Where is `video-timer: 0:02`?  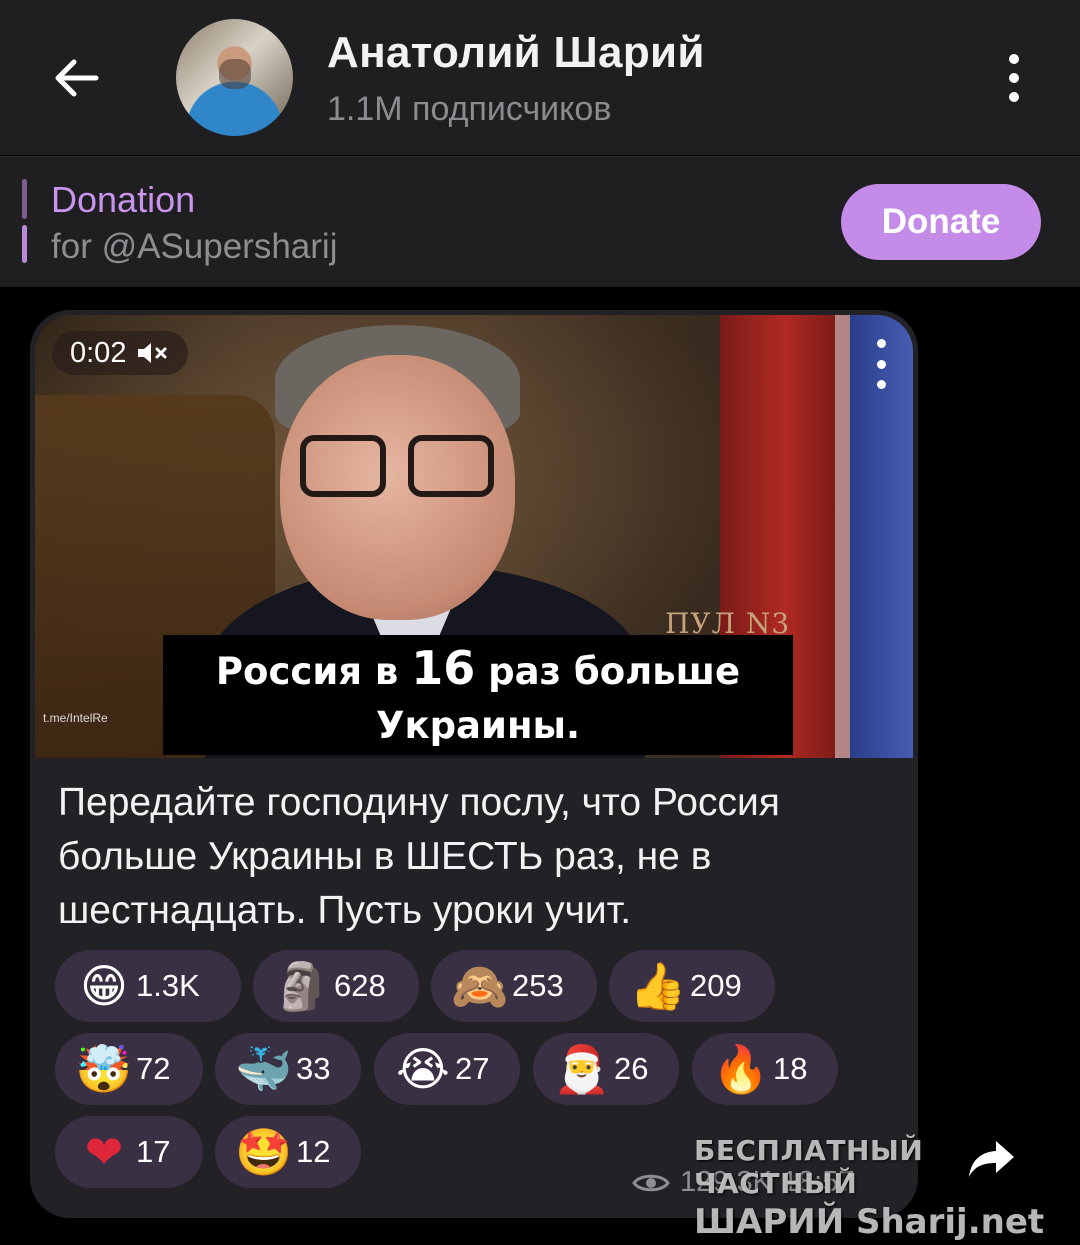 video-timer: 0:02 is located at coordinates (120, 353).